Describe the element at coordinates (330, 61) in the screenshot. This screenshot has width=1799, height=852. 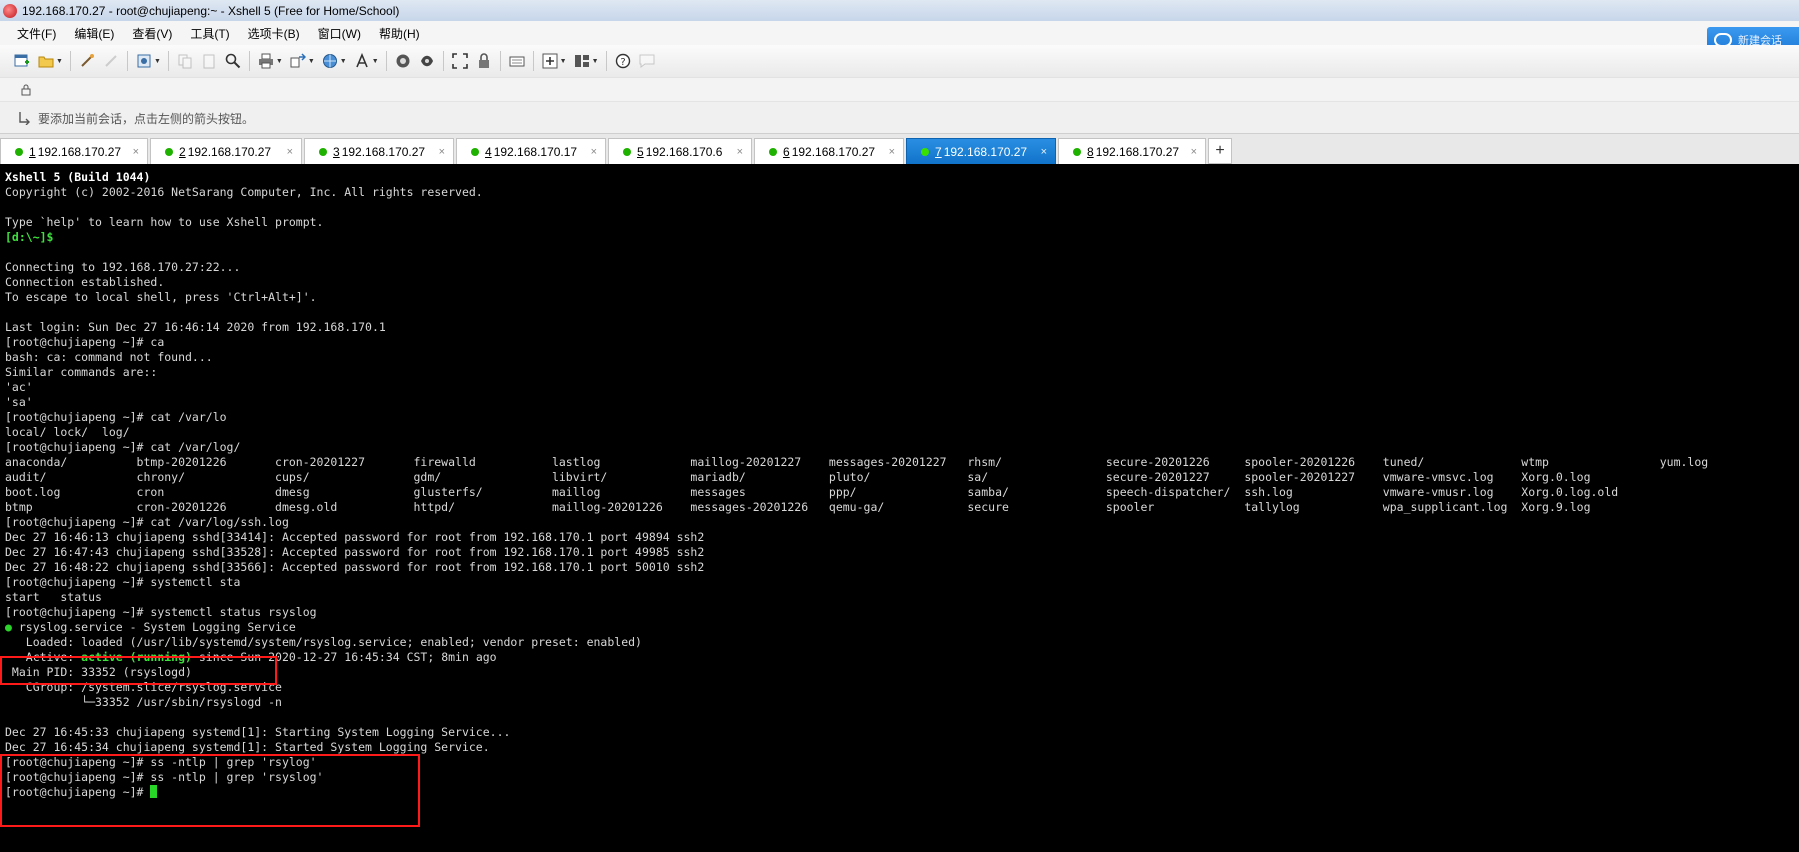
I see `globe-icon` at that location.